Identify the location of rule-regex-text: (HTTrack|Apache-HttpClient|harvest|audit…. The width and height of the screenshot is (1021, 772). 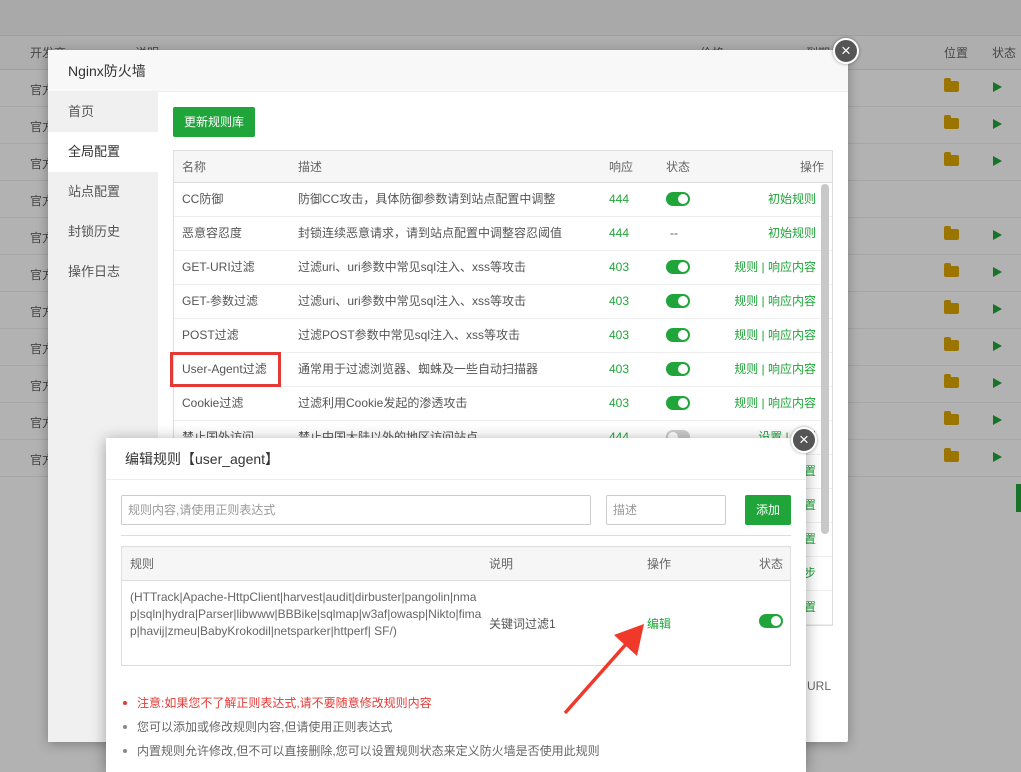
(306, 614).